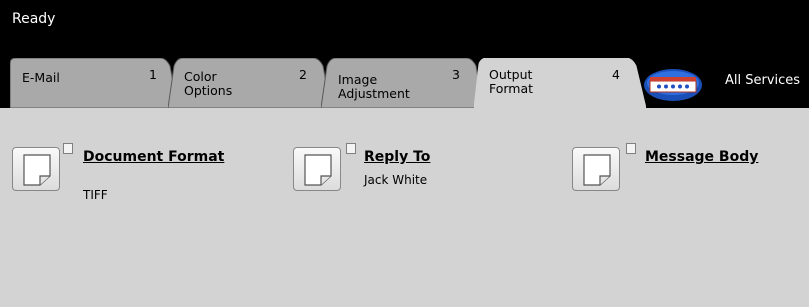 This screenshot has height=307, width=809. I want to click on document-format-button, so click(36, 169).